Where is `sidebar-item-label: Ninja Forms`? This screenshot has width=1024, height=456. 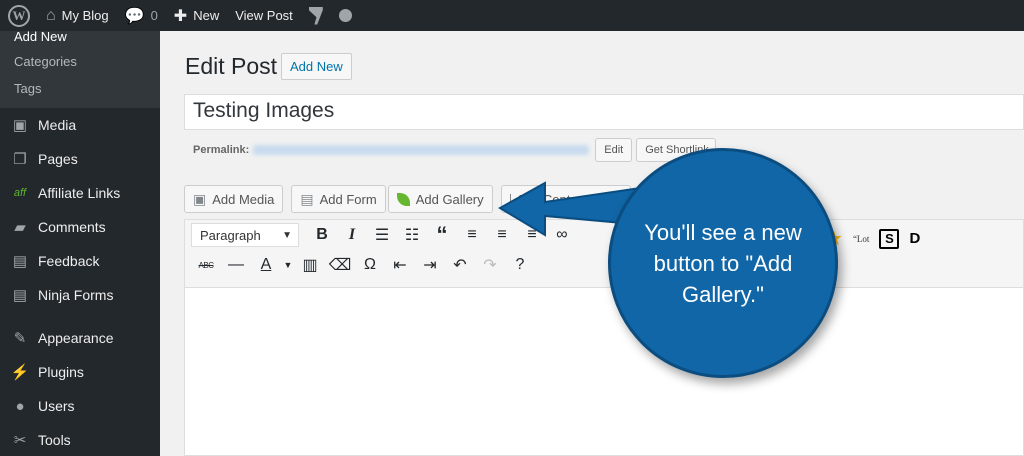
sidebar-item-label: Ninja Forms is located at coordinates (76, 295).